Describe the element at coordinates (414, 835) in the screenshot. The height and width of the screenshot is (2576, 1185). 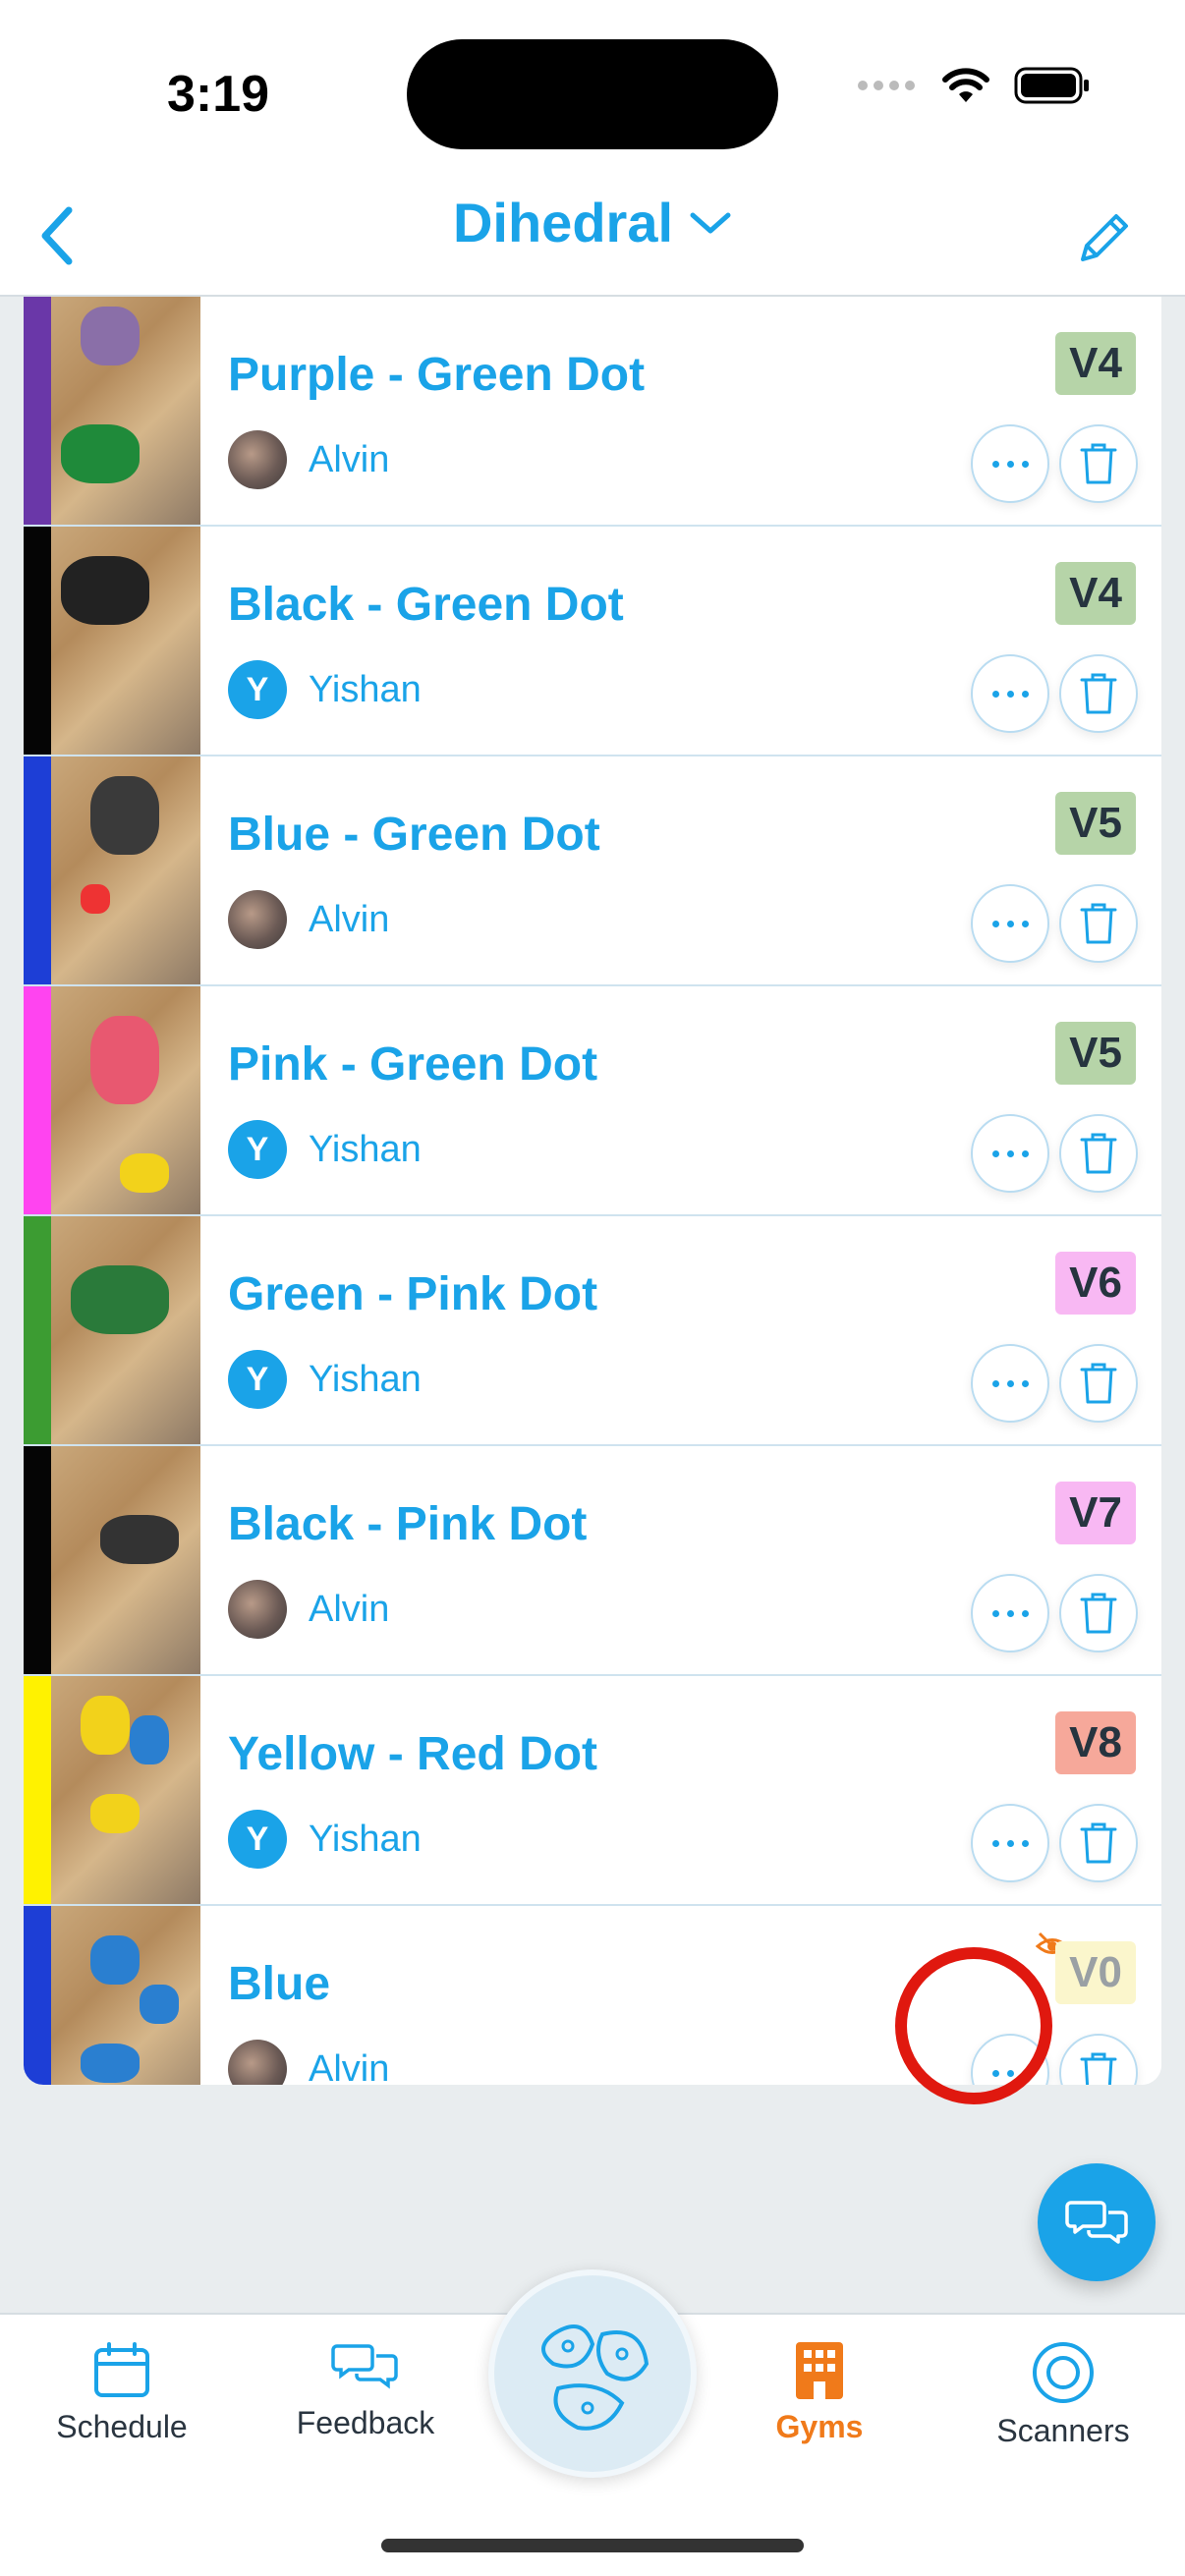
I see `route-name: Blue - Green Dot` at that location.